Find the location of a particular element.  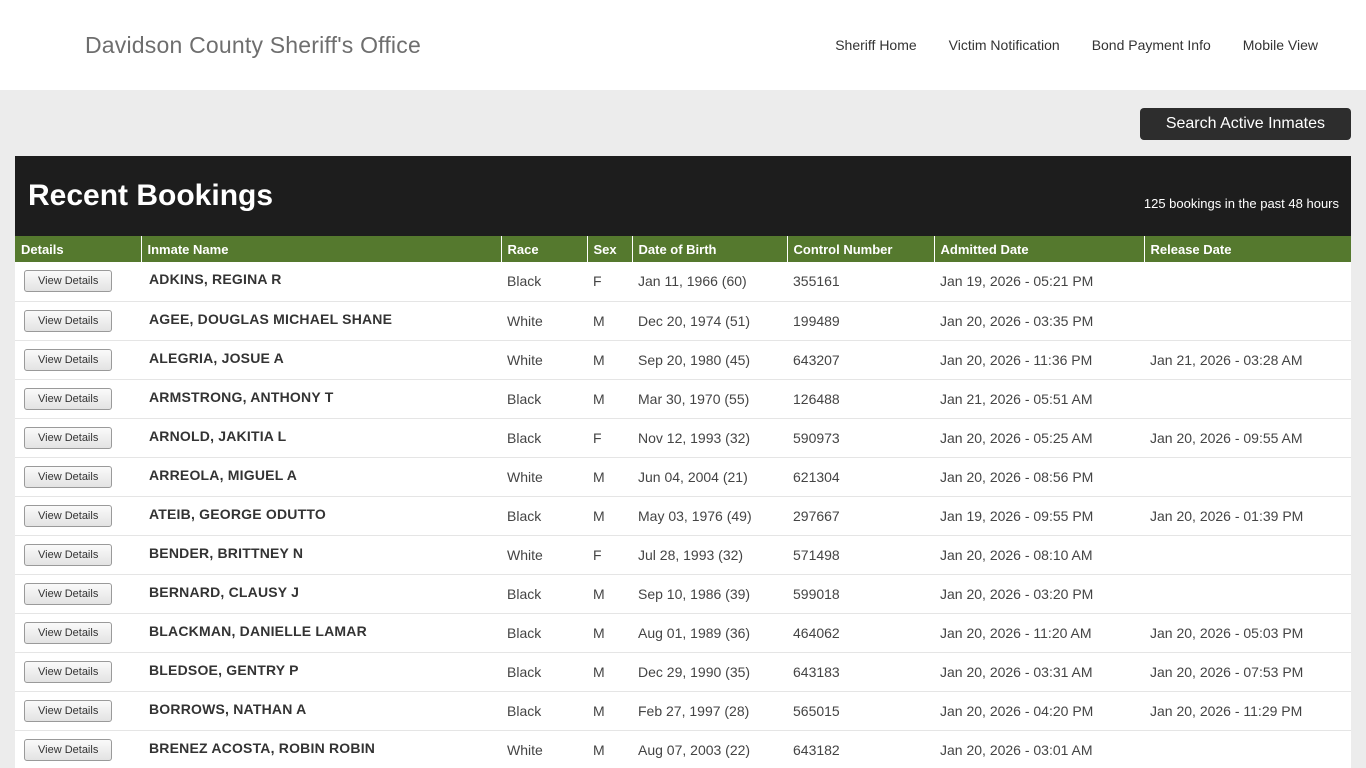

nav-link-victim-notification: Victim Notification is located at coordinates (1004, 45).